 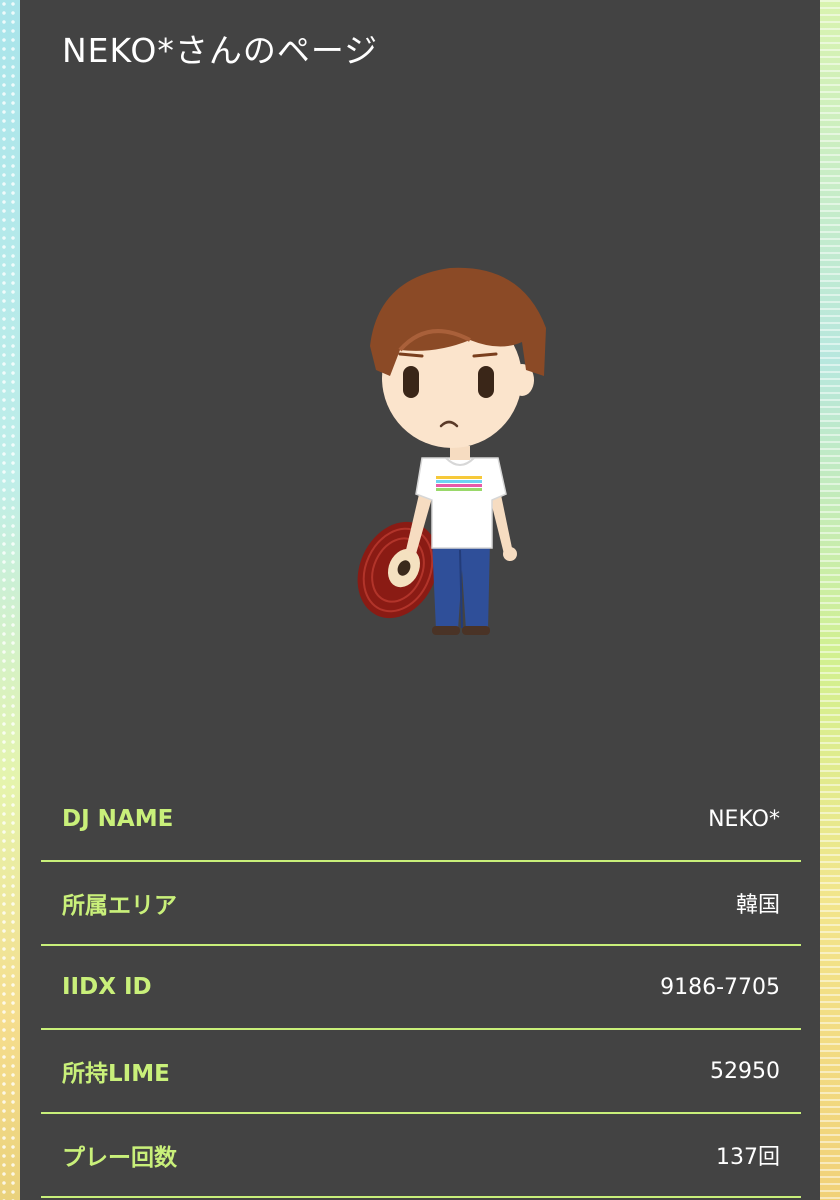 I want to click on page-title: NEKO*さんのページ, so click(x=220, y=50).